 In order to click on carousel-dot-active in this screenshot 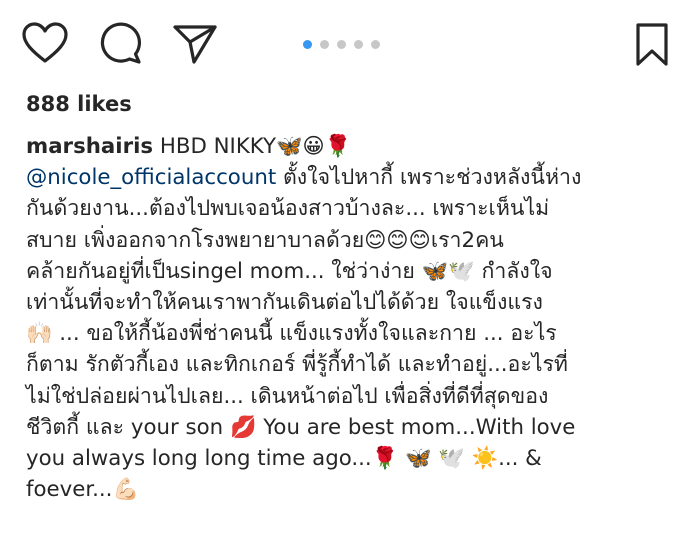, I will do `click(307, 44)`.